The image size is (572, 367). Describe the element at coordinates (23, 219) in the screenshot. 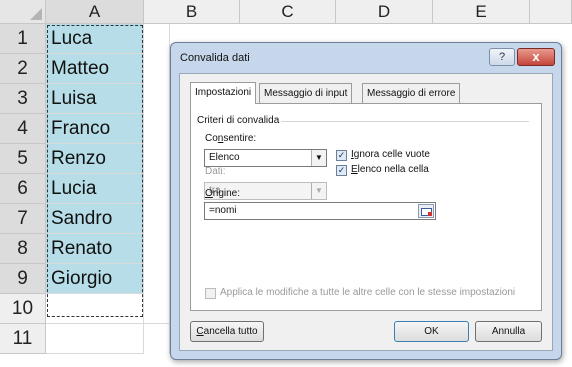

I see `row-header-7: 7` at that location.